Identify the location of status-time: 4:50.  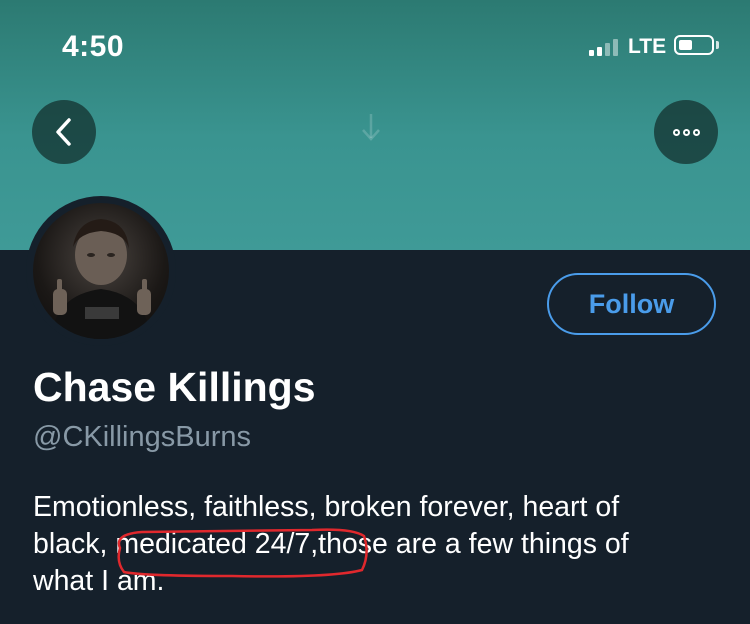
(93, 46).